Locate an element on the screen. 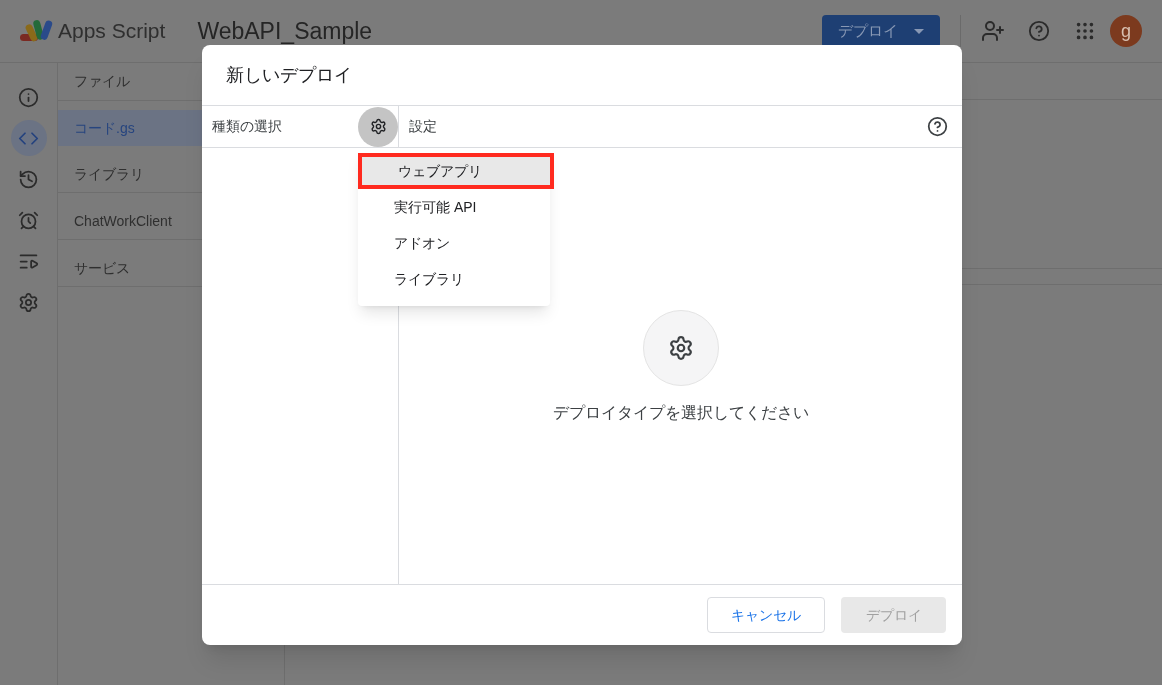  type-settings-button is located at coordinates (378, 126).